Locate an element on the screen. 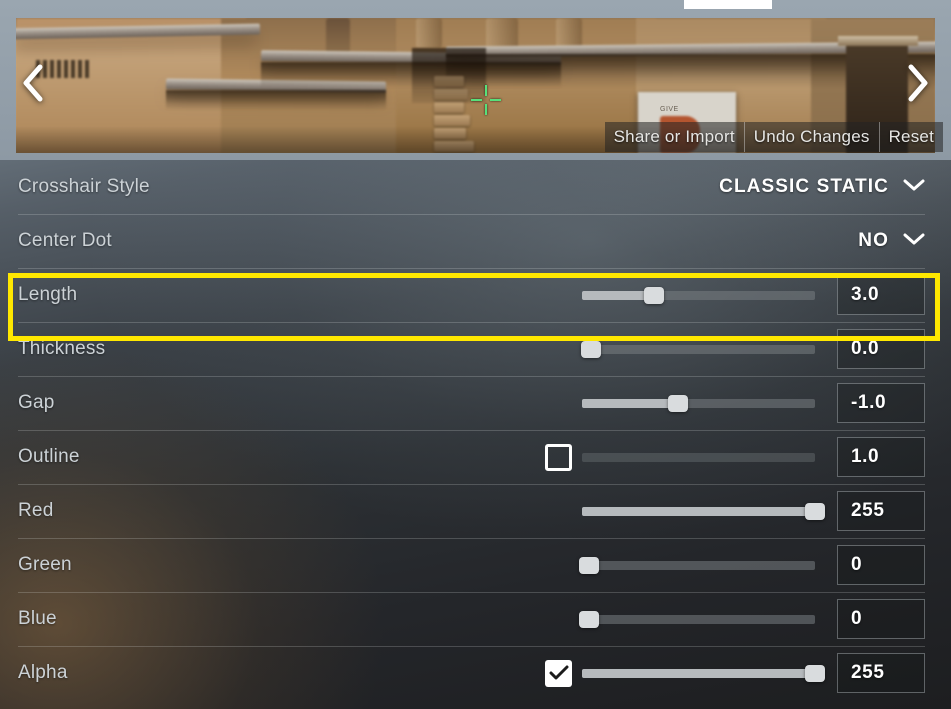 This screenshot has width=951, height=709. checkmark-icon is located at coordinates (559, 673).